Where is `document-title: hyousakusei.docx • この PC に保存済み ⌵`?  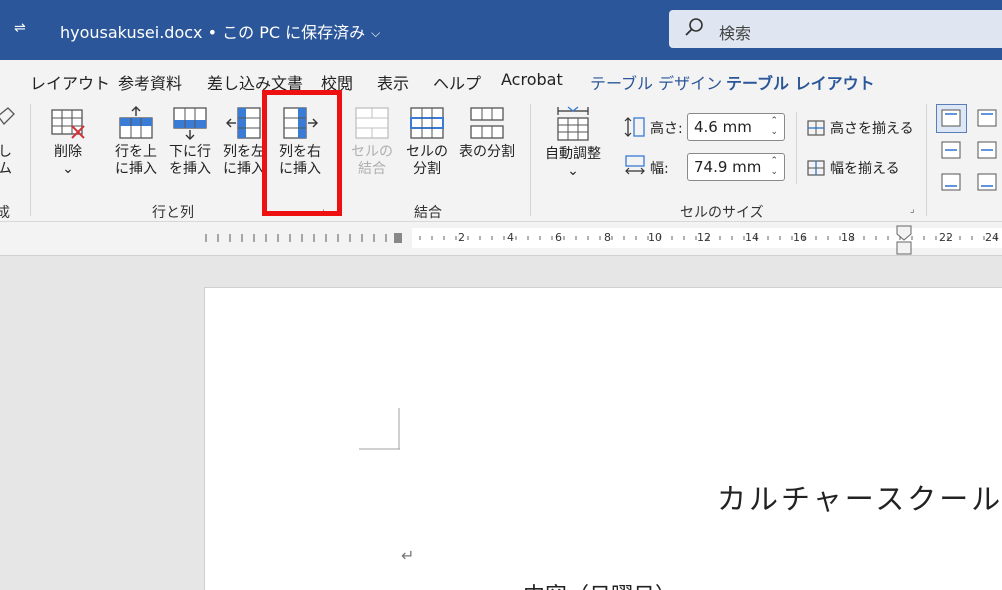
document-title: hyousakusei.docx • この PC に保存済み ⌵ is located at coordinates (220, 31).